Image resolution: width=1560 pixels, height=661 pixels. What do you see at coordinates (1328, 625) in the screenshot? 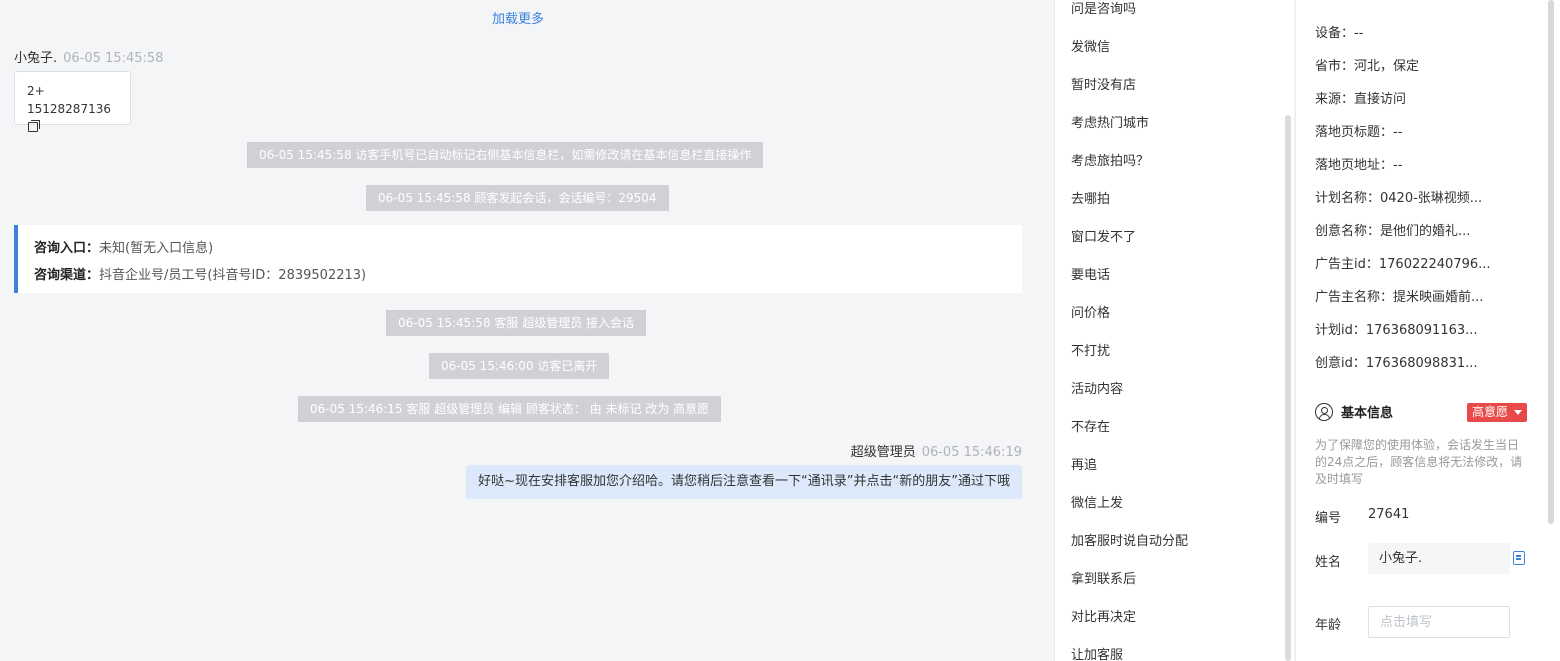
I see `age-label: 年龄` at bounding box center [1328, 625].